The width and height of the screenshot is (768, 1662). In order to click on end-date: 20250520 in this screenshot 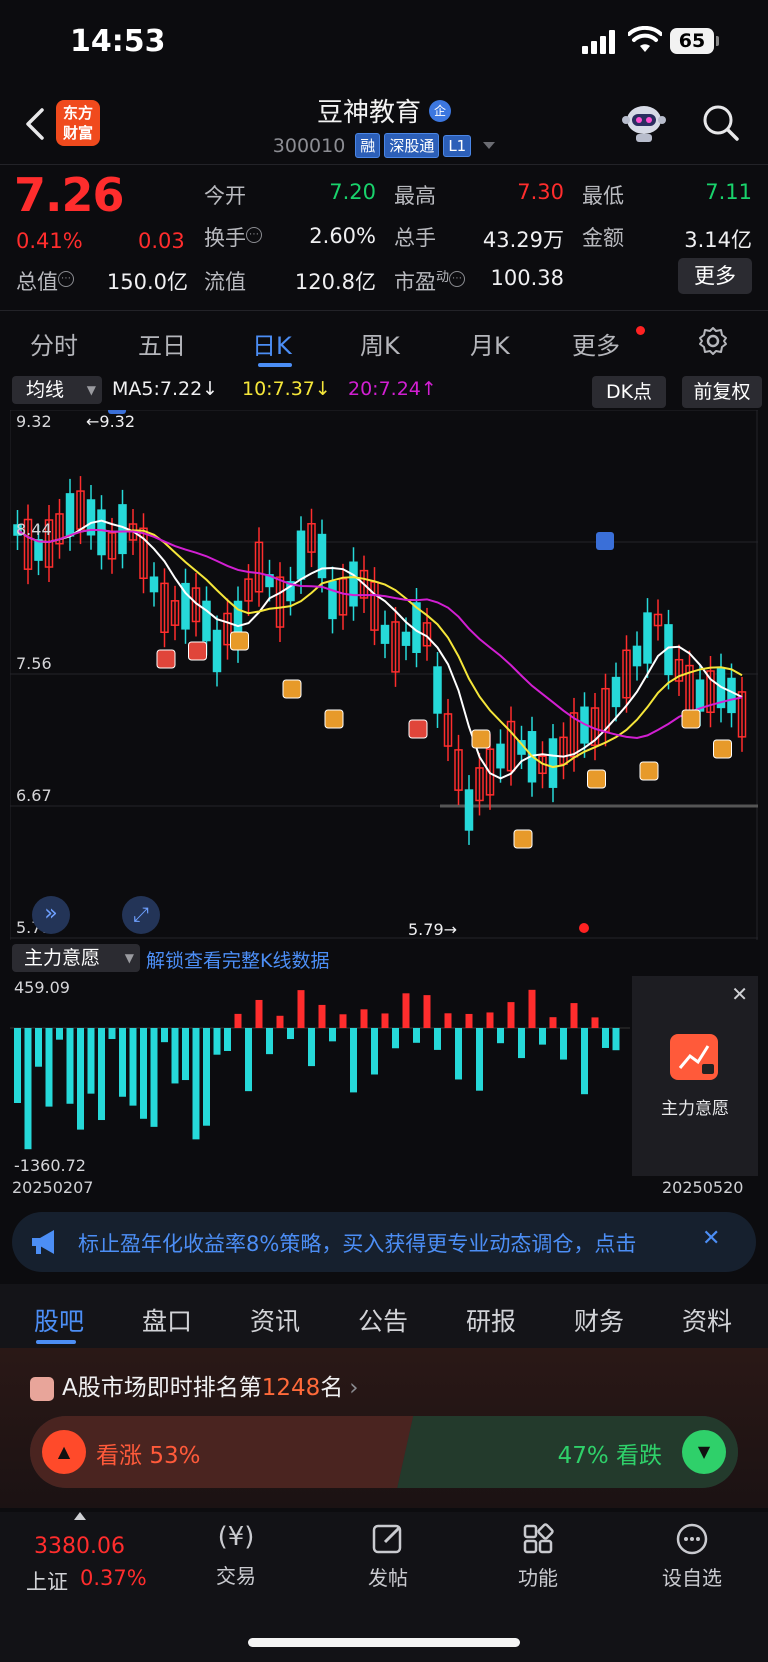, I will do `click(703, 1187)`.